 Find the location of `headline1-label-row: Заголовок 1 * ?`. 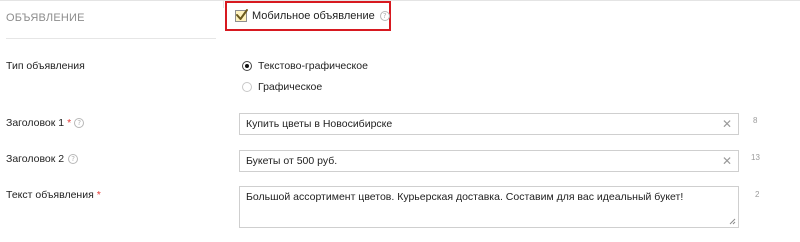

headline1-label-row: Заголовок 1 * ? is located at coordinates (45, 123).